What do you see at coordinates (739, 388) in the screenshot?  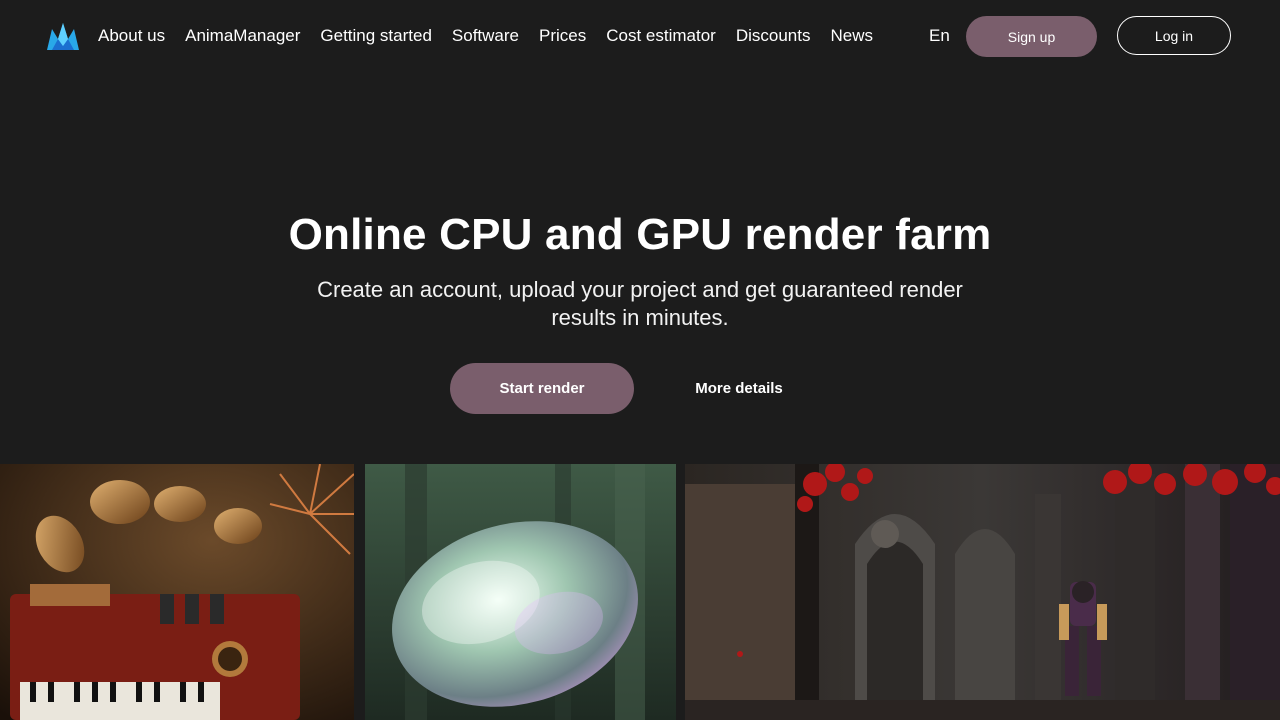 I see `more-details-button: More details` at bounding box center [739, 388].